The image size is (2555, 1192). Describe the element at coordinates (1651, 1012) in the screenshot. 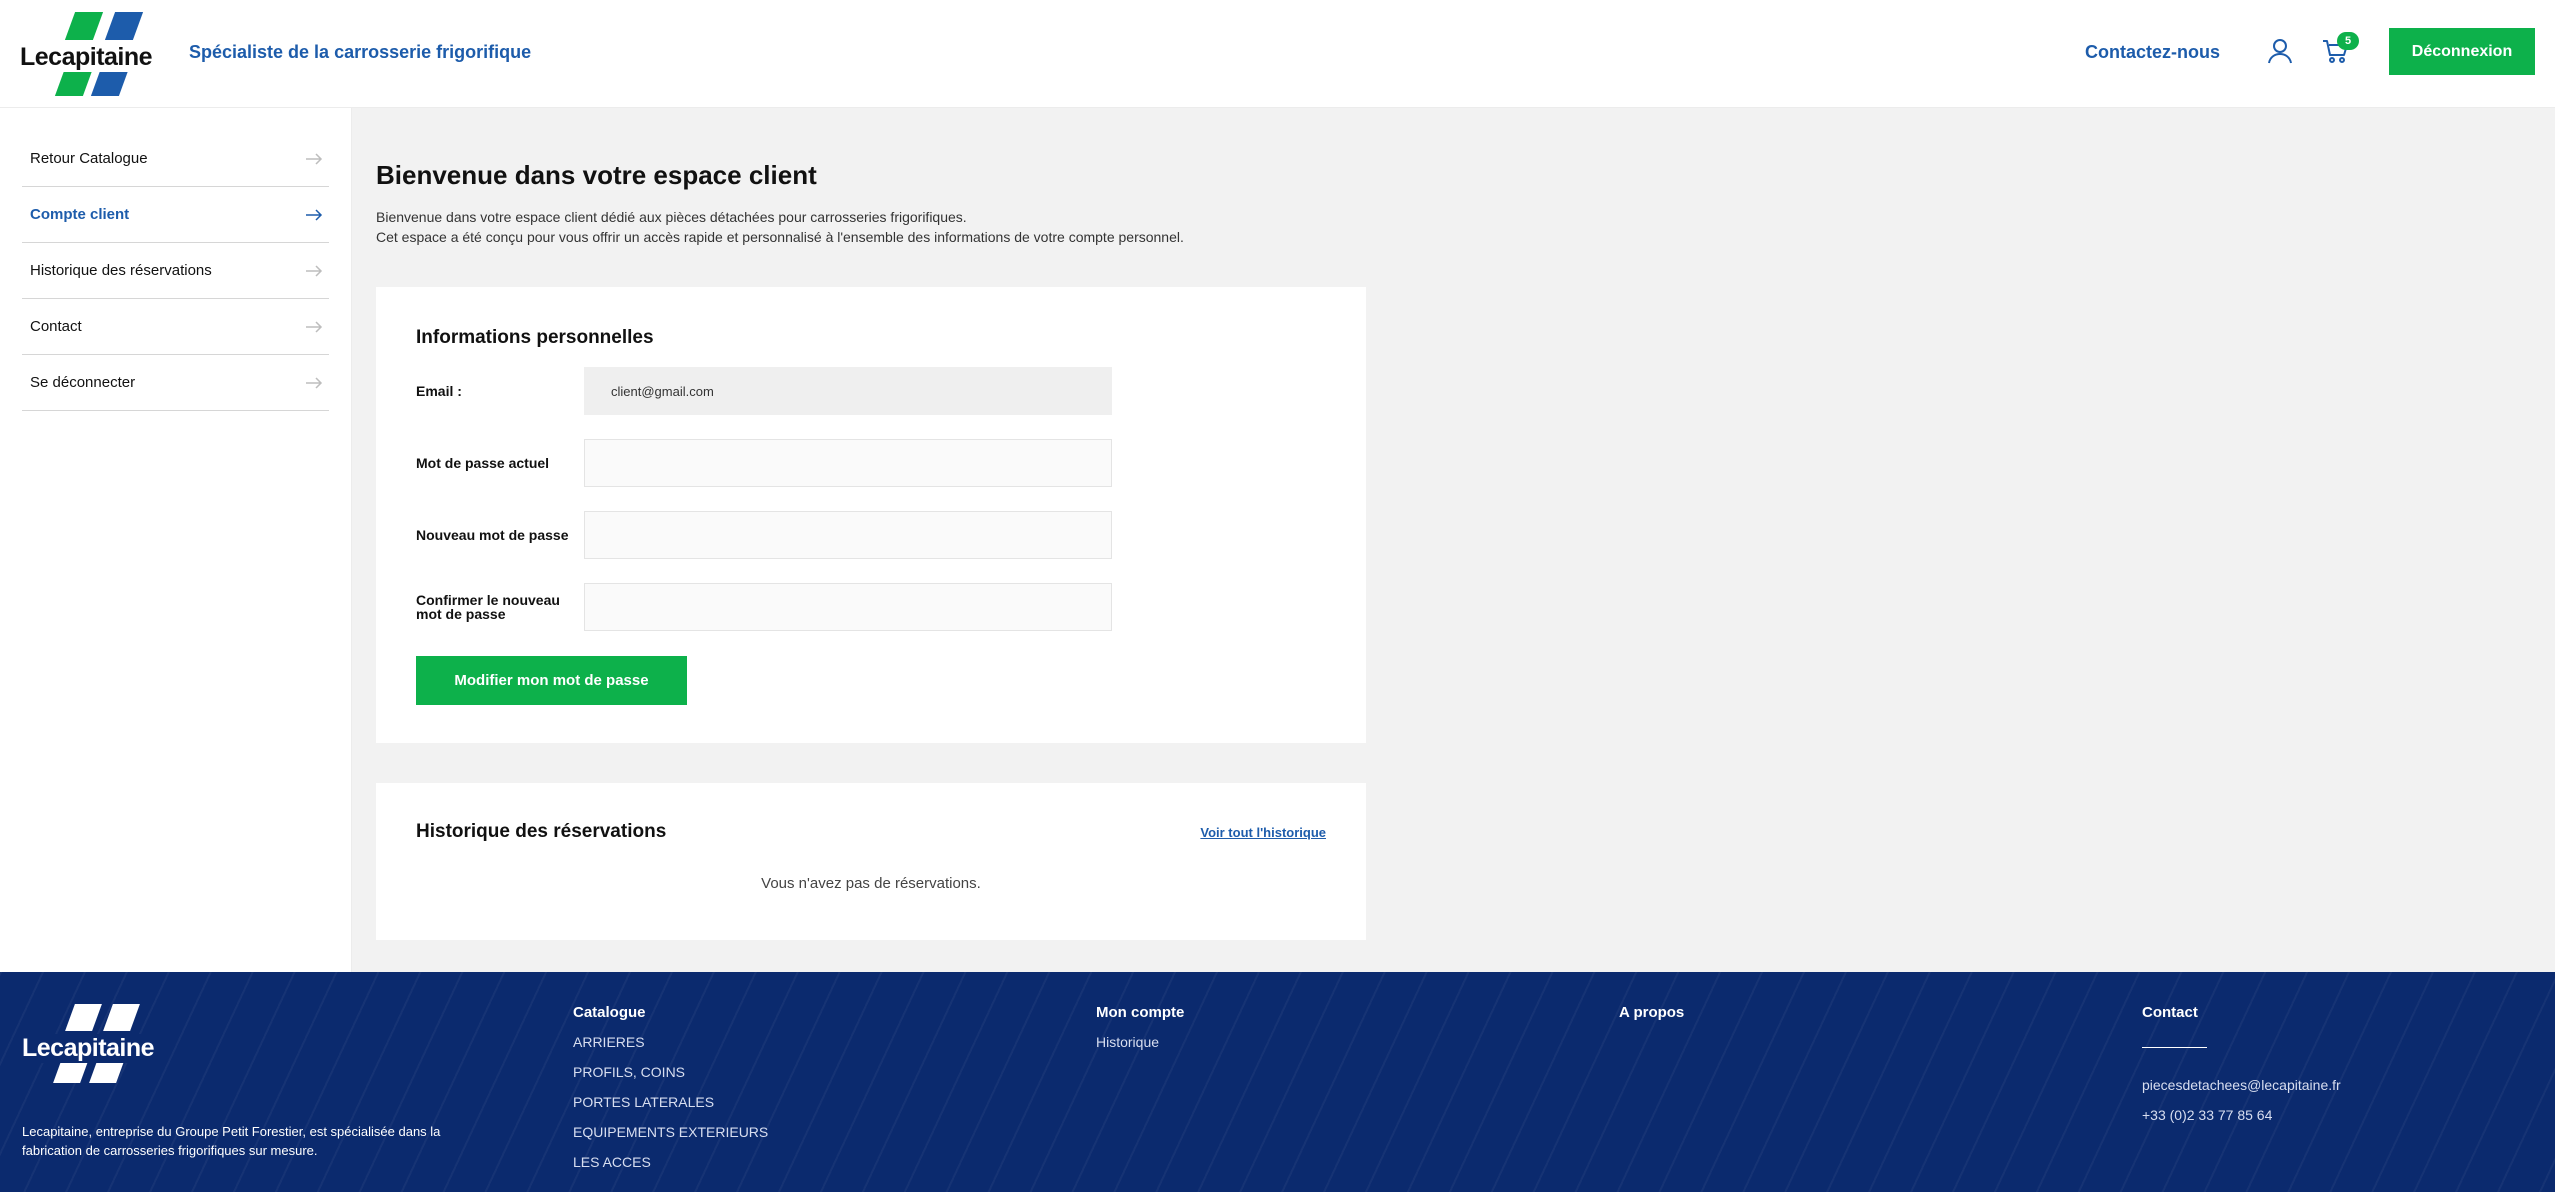

I see `footer-about-title: A propos` at that location.